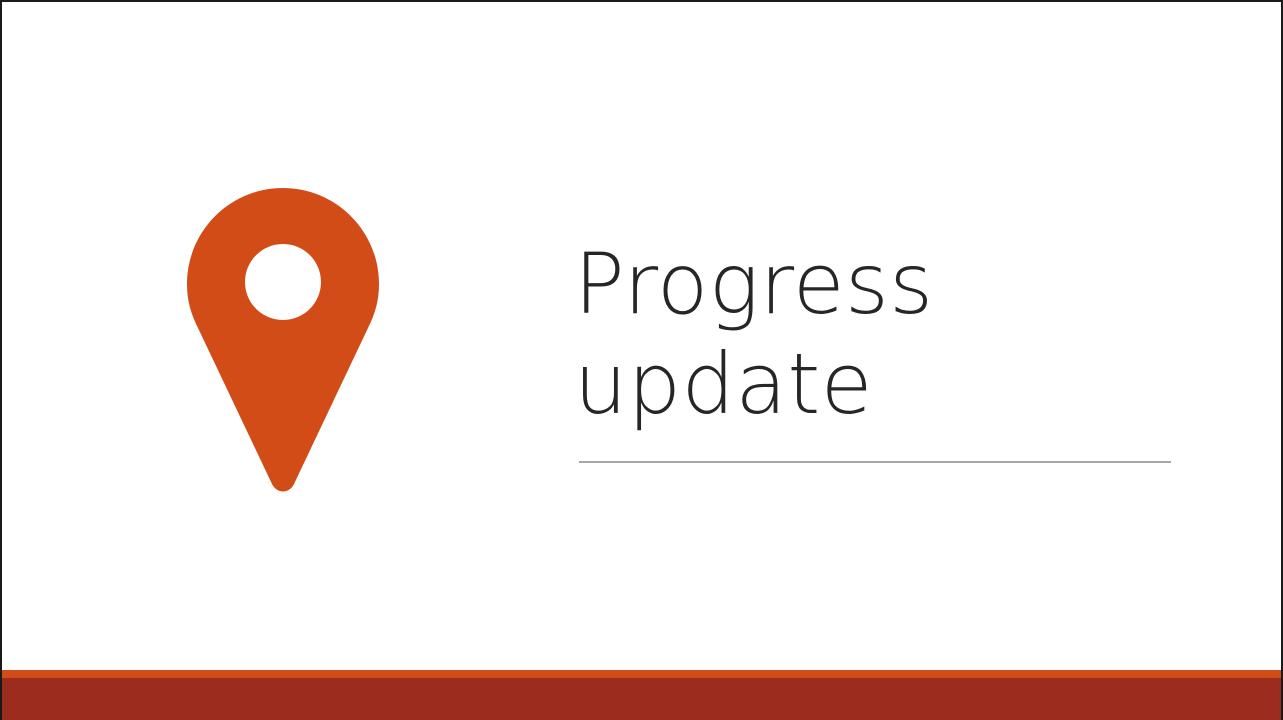 This screenshot has width=1283, height=720. What do you see at coordinates (875, 462) in the screenshot?
I see `title-underline` at bounding box center [875, 462].